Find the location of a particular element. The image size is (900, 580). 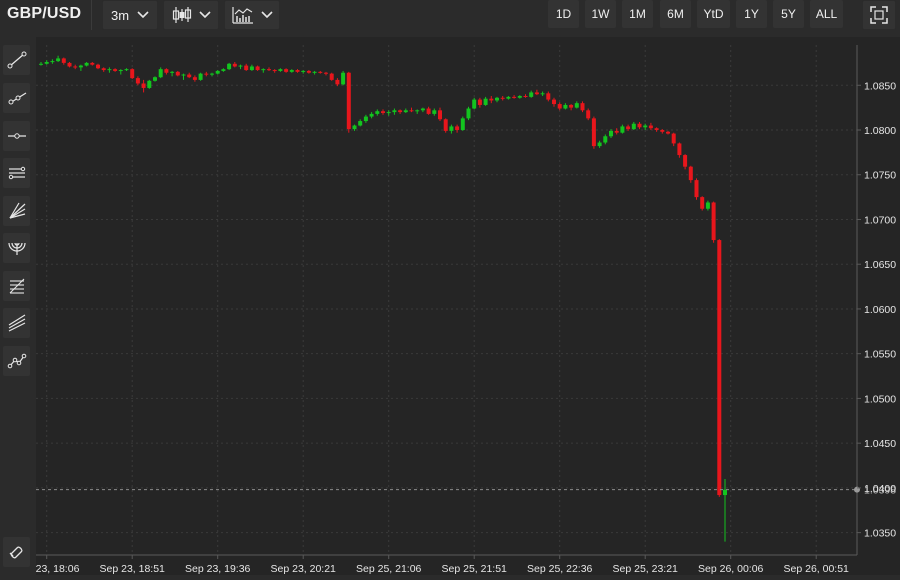

polyline-tool is located at coordinates (16, 361).